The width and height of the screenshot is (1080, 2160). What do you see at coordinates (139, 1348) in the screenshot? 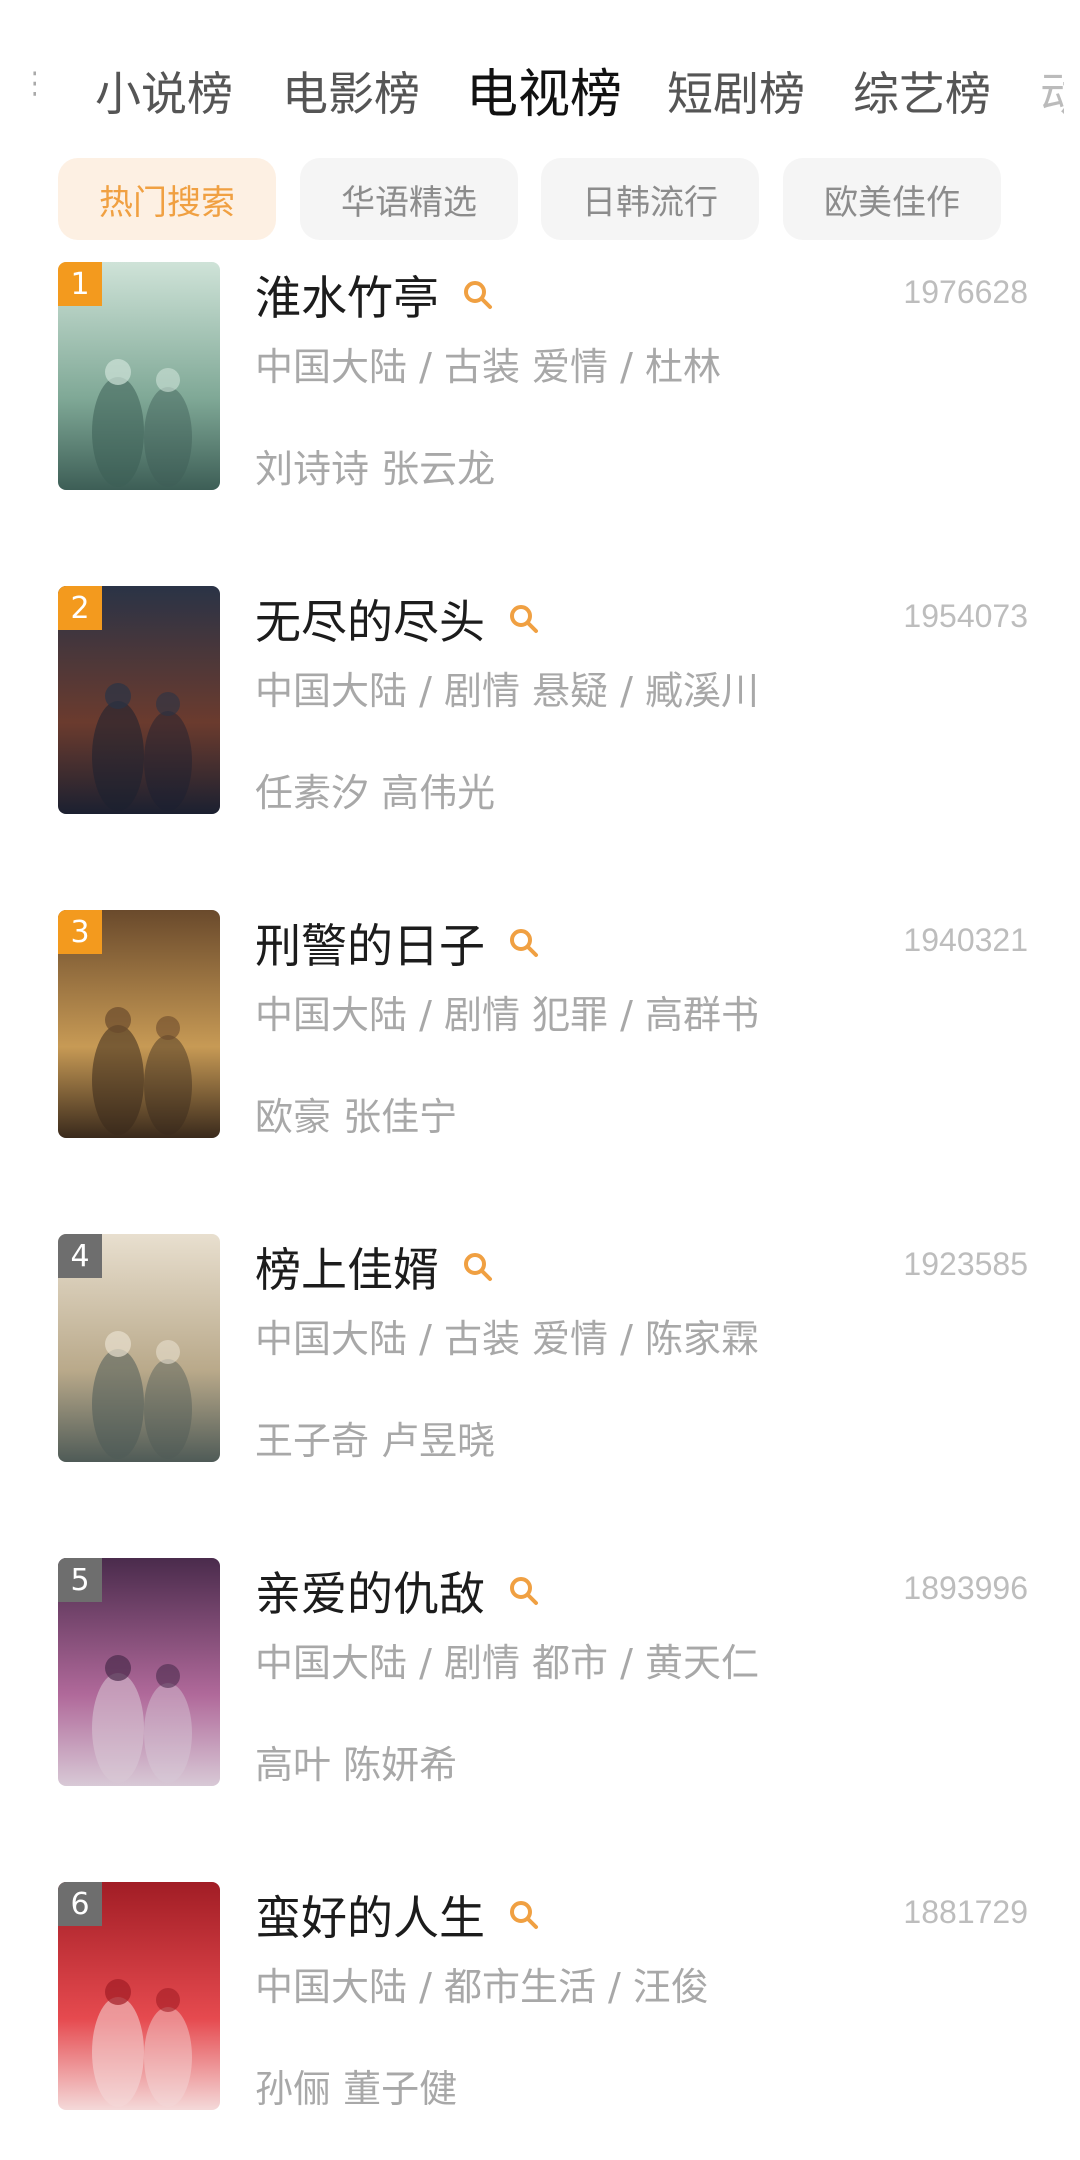
I see `poster-image: 4` at bounding box center [139, 1348].